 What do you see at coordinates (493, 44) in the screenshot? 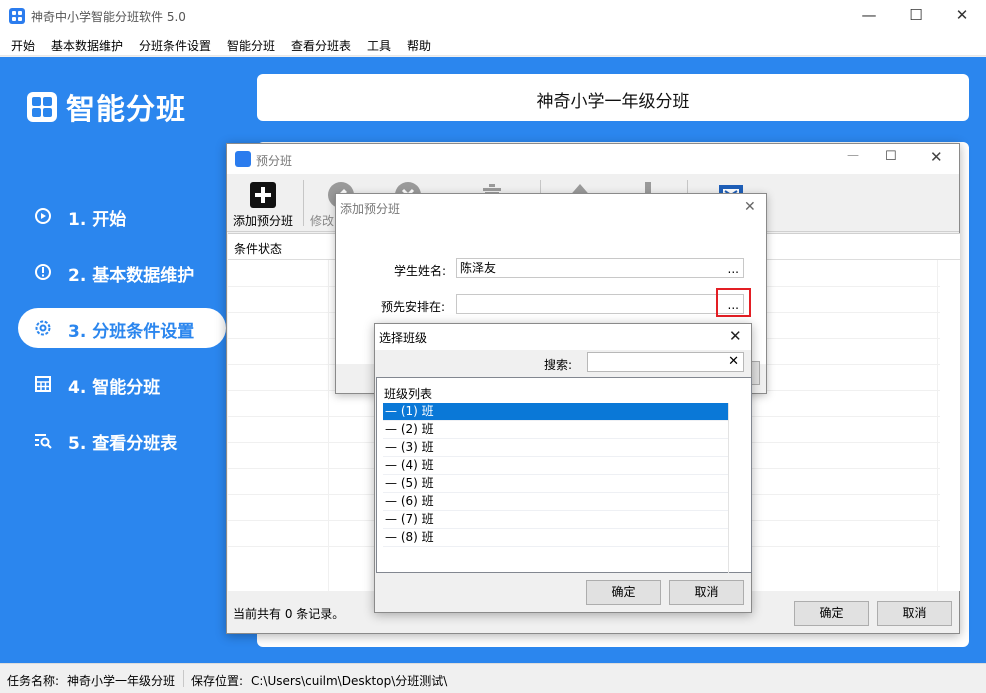
I see `menu-bar: 开始 基本数据维护 分班条件设置 智能分班 查看分班表 工具 帮助` at bounding box center [493, 44].